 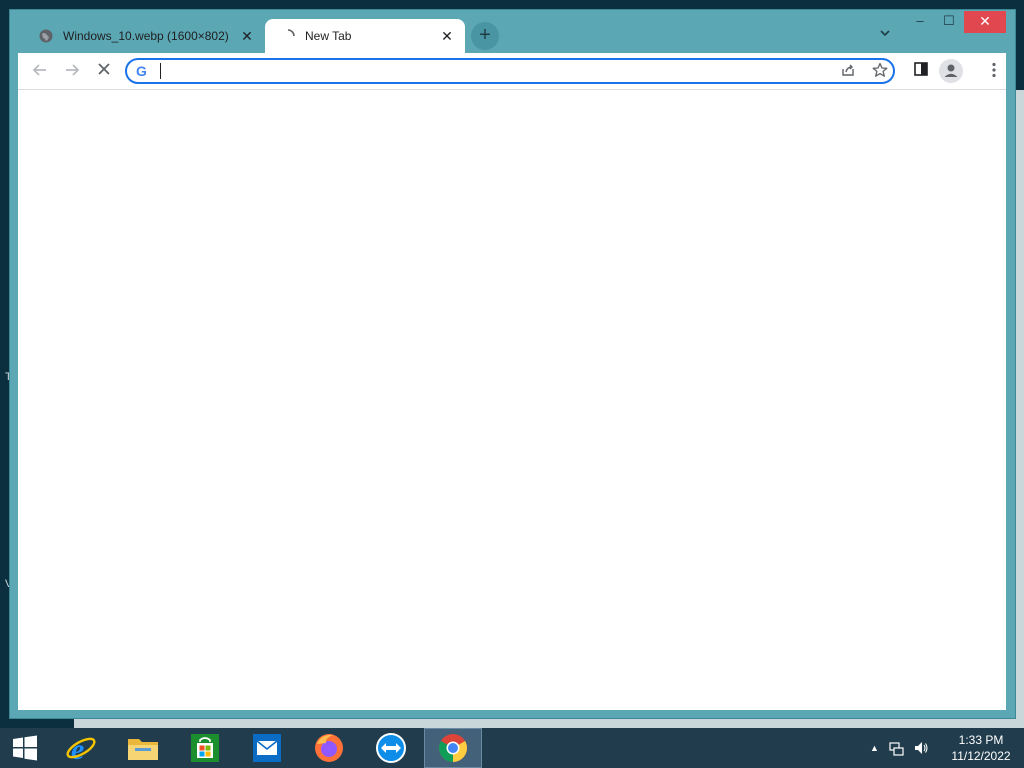 I want to click on clock-date: 11/12/2022, so click(x=981, y=756).